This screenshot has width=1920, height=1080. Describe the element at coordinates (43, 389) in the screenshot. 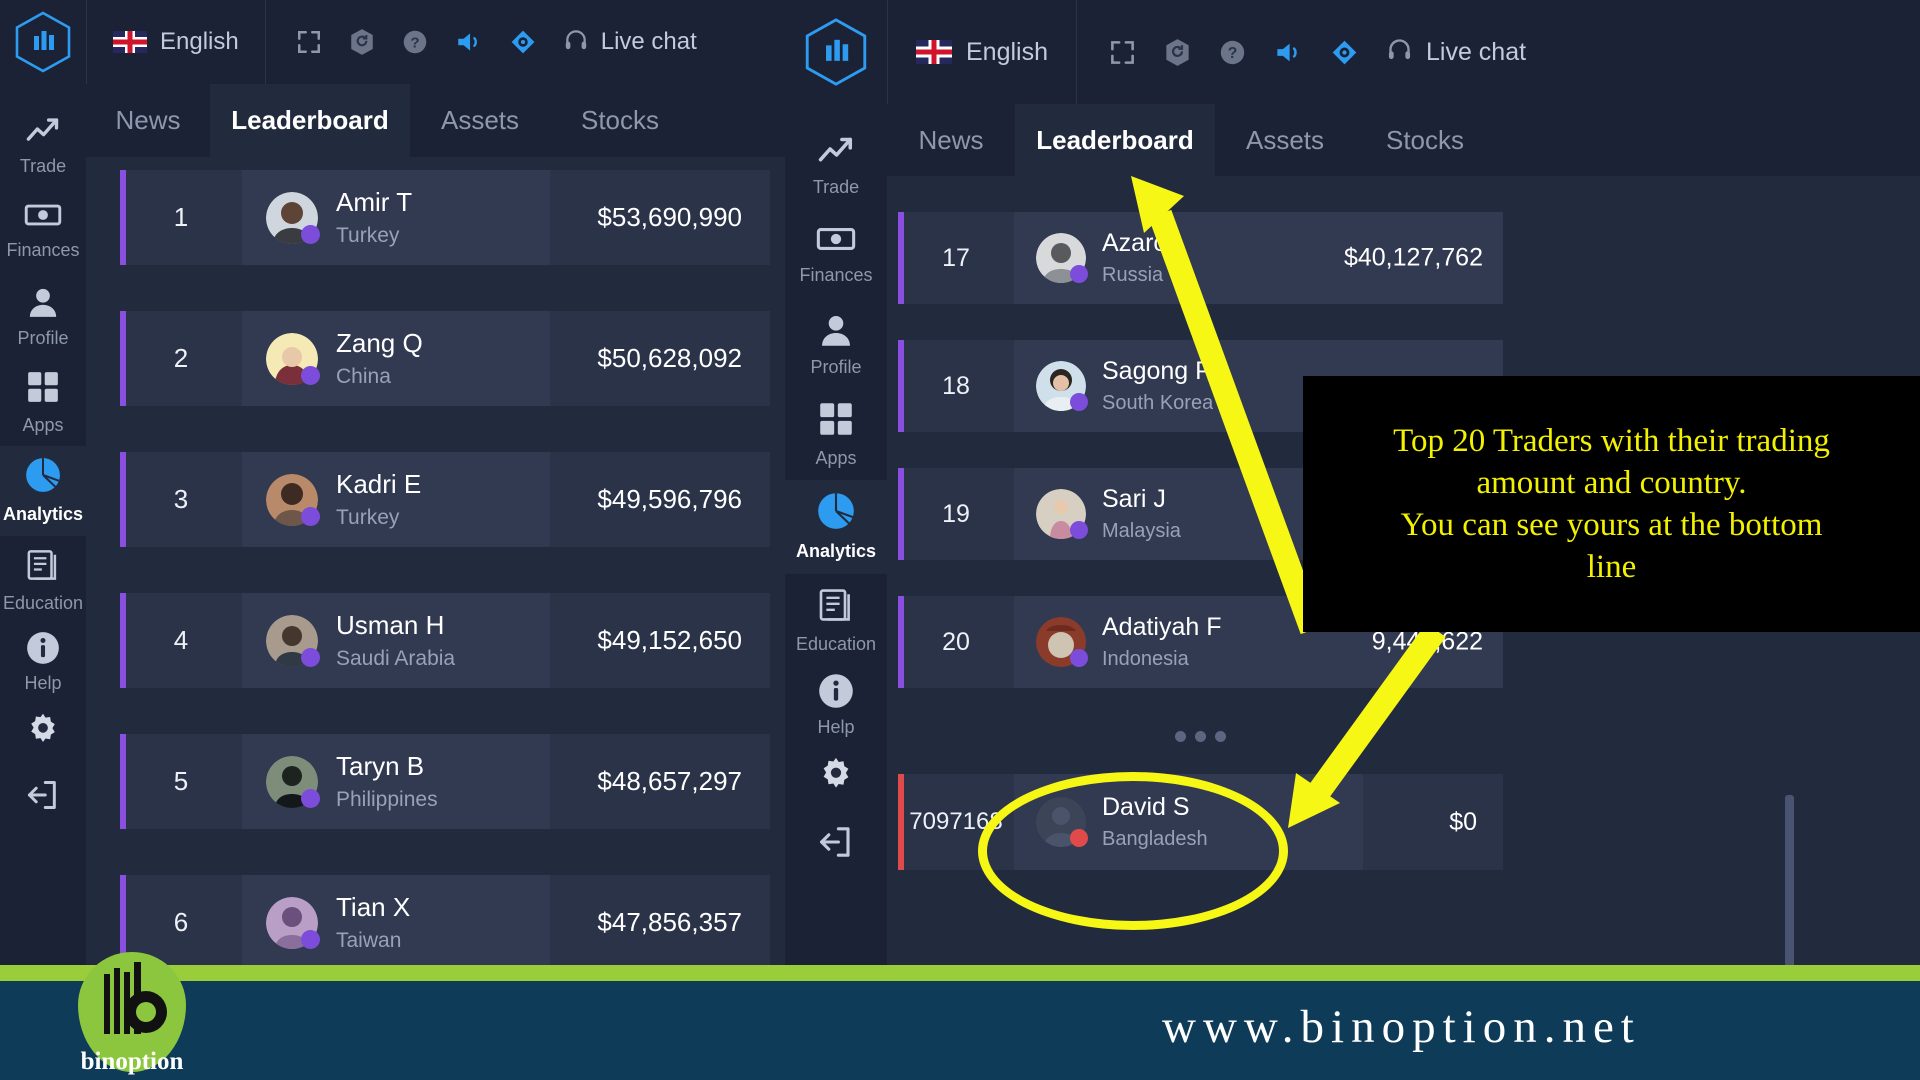

I see `grid-icon` at that location.